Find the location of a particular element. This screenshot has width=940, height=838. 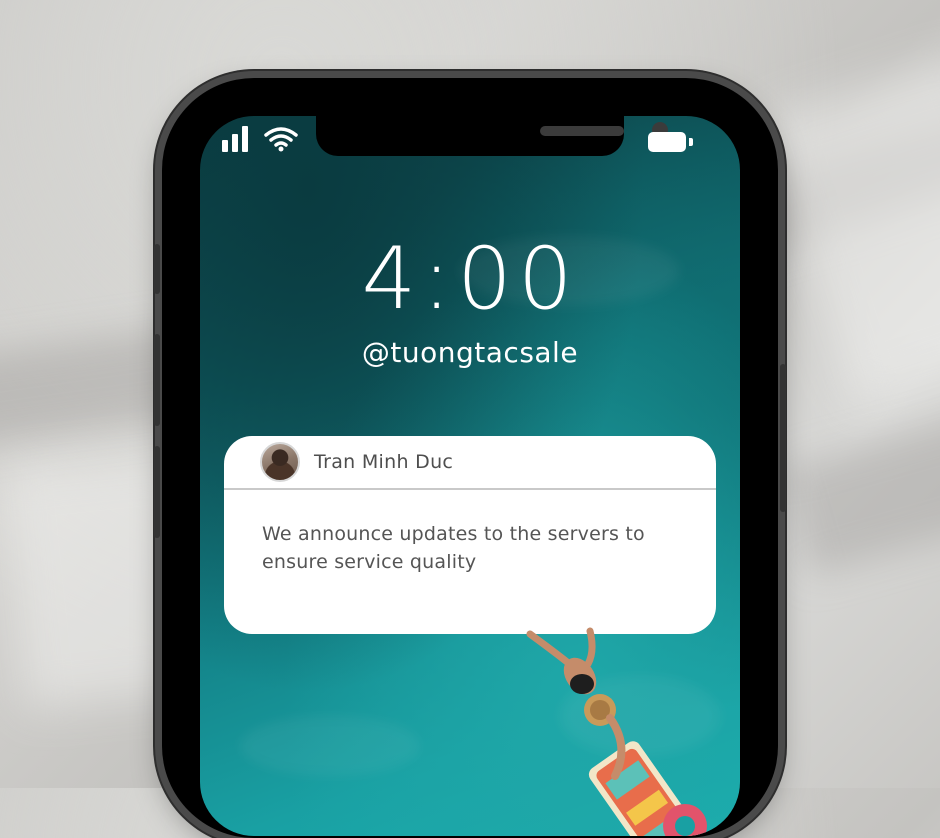

volume-down-button is located at coordinates (157, 492).